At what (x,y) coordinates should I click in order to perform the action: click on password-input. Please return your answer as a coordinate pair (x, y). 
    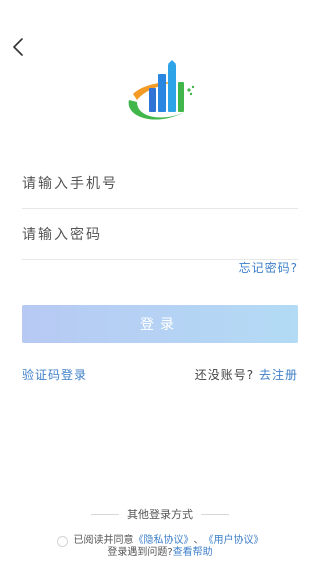
    Looking at the image, I should click on (160, 235).